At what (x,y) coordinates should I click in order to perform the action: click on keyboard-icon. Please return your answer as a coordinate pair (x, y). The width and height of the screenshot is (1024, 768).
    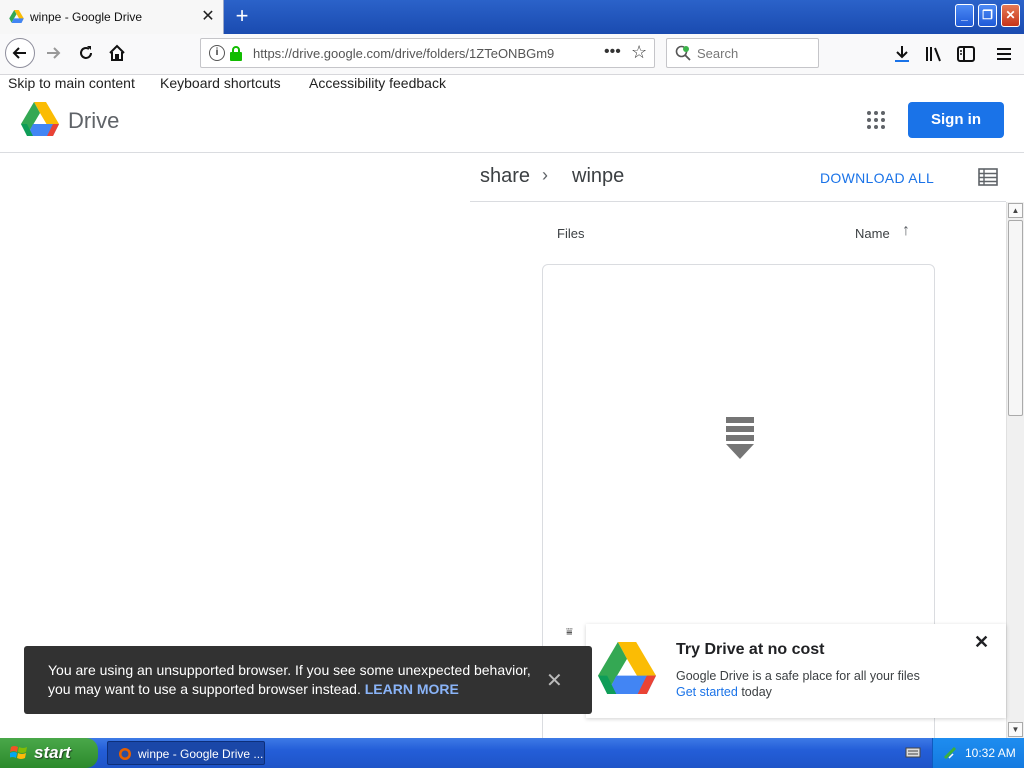
    Looking at the image, I should click on (913, 752).